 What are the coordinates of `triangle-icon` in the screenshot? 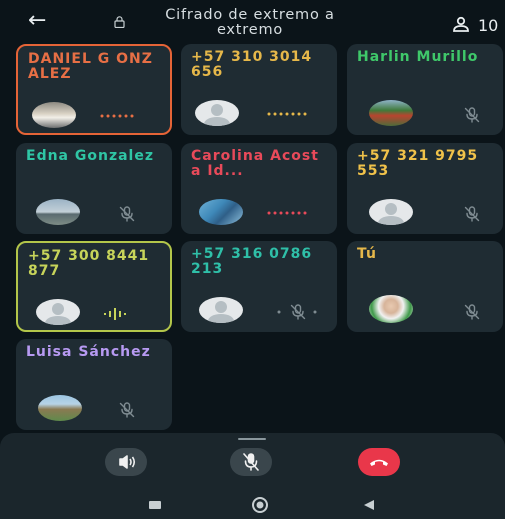 It's located at (369, 505).